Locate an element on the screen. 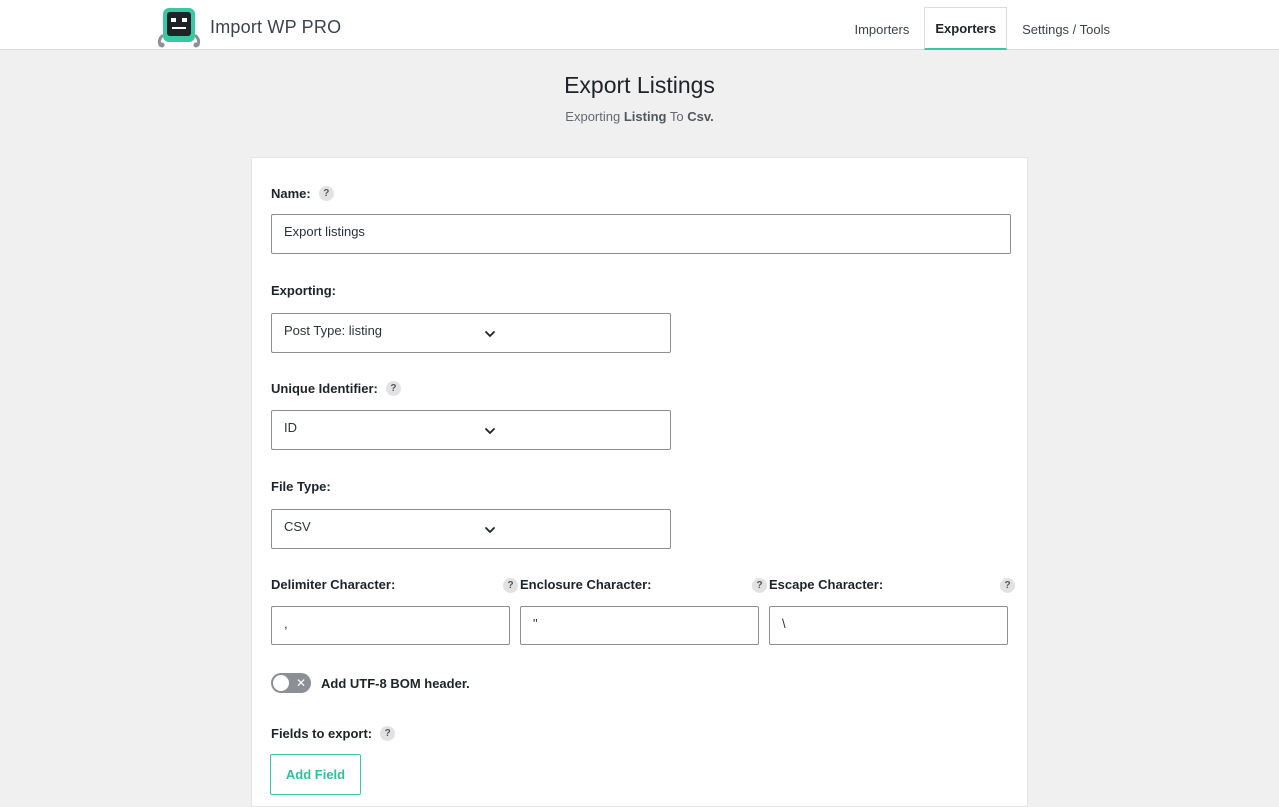 This screenshot has width=1279, height=807. page-subtitle: Exporting Listing To Csv. is located at coordinates (639, 116).